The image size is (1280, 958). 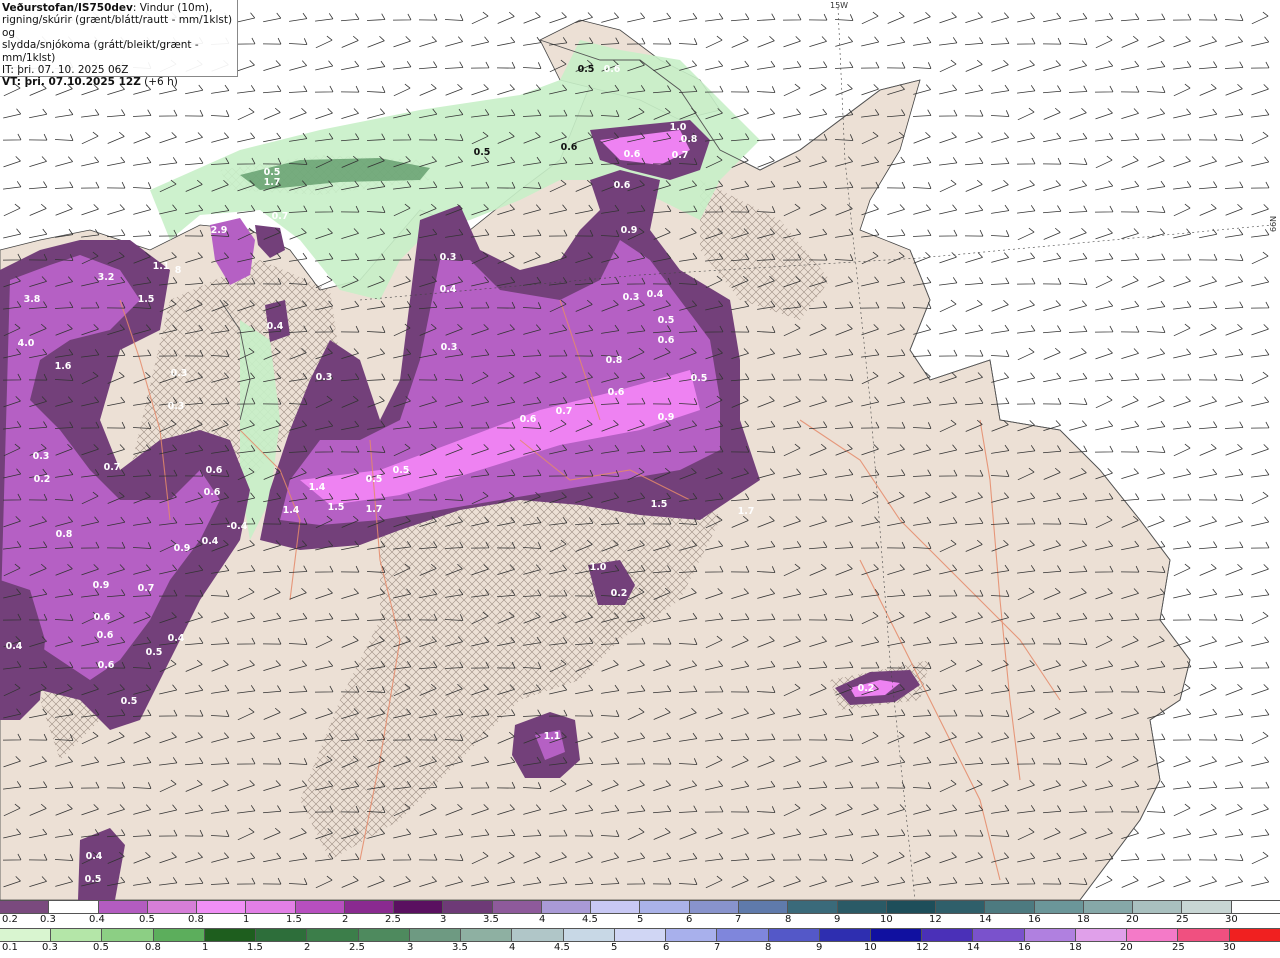 I want to click on legend_rain-tick-label: 2, so click(x=307, y=947).